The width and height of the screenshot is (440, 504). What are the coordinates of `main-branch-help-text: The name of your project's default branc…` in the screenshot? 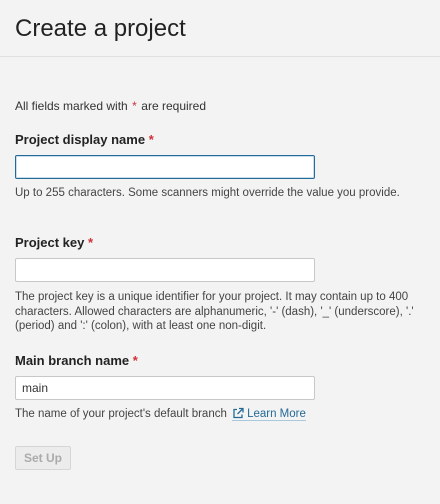 It's located at (121, 414).